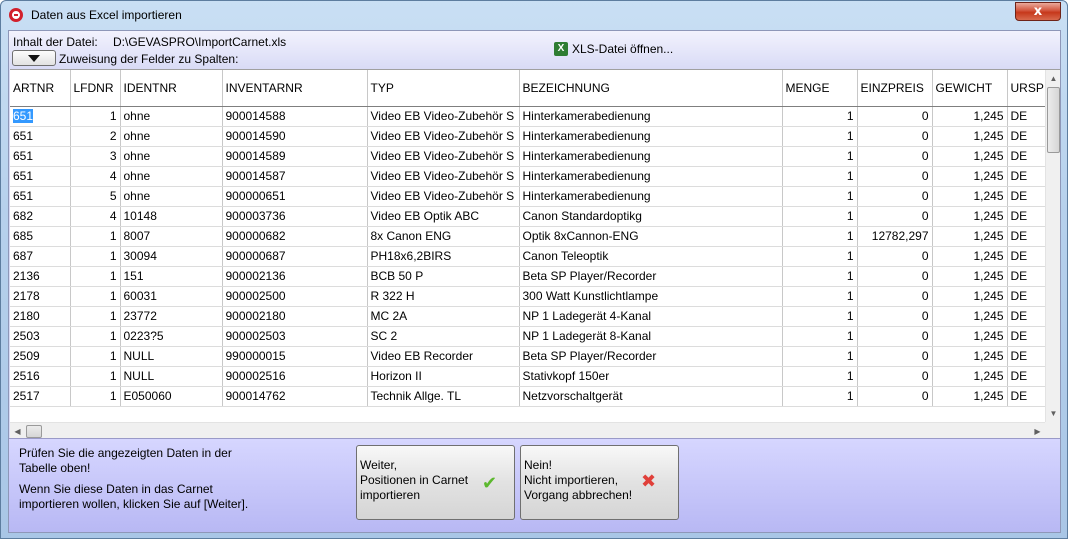 This screenshot has height=539, width=1068. Describe the element at coordinates (171, 396) in the screenshot. I see `cell-identnr: E050060` at that location.